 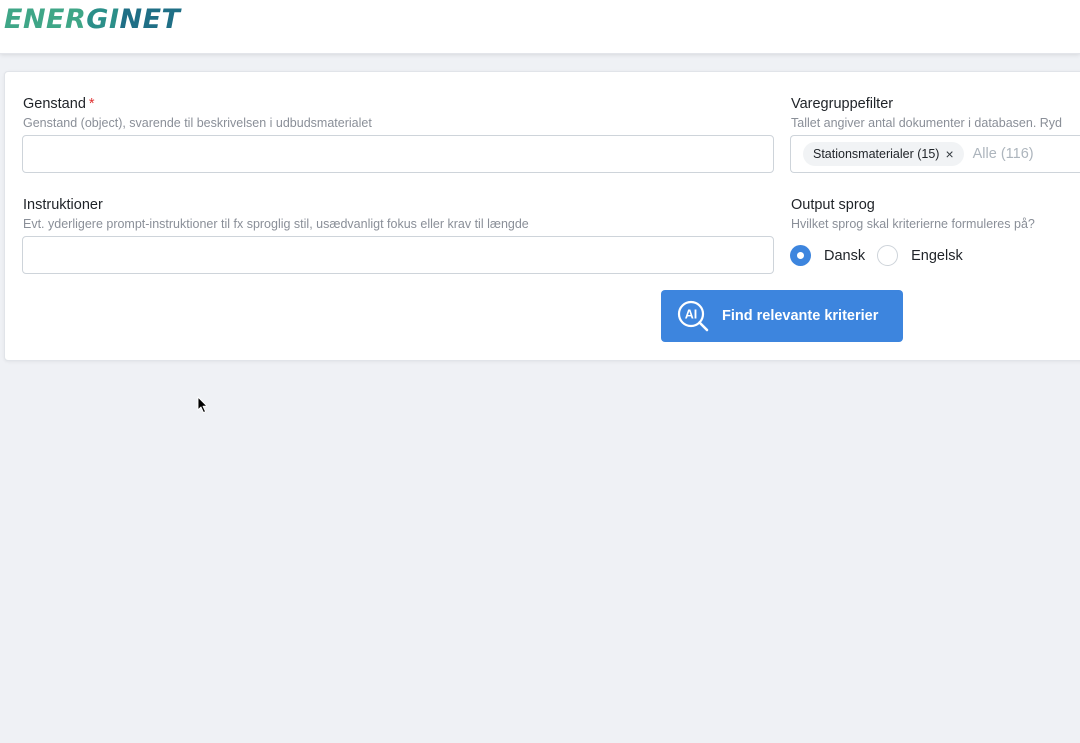 I want to click on logo-text-part-2: GI, so click(x=103, y=19).